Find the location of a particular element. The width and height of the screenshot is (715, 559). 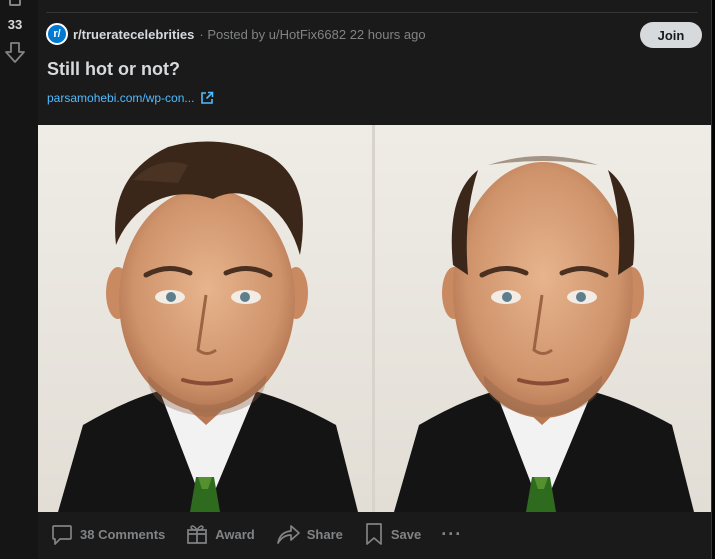

upvote-icon is located at coordinates (15, 3).